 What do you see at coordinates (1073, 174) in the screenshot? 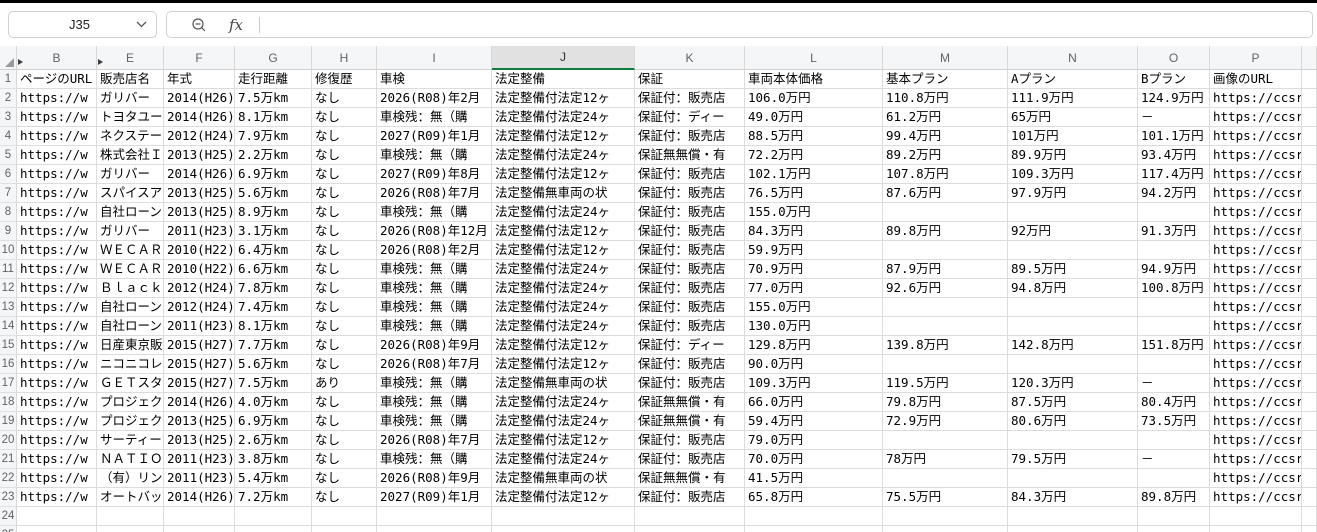
I see `cell-N6: 109.3万円` at bounding box center [1073, 174].